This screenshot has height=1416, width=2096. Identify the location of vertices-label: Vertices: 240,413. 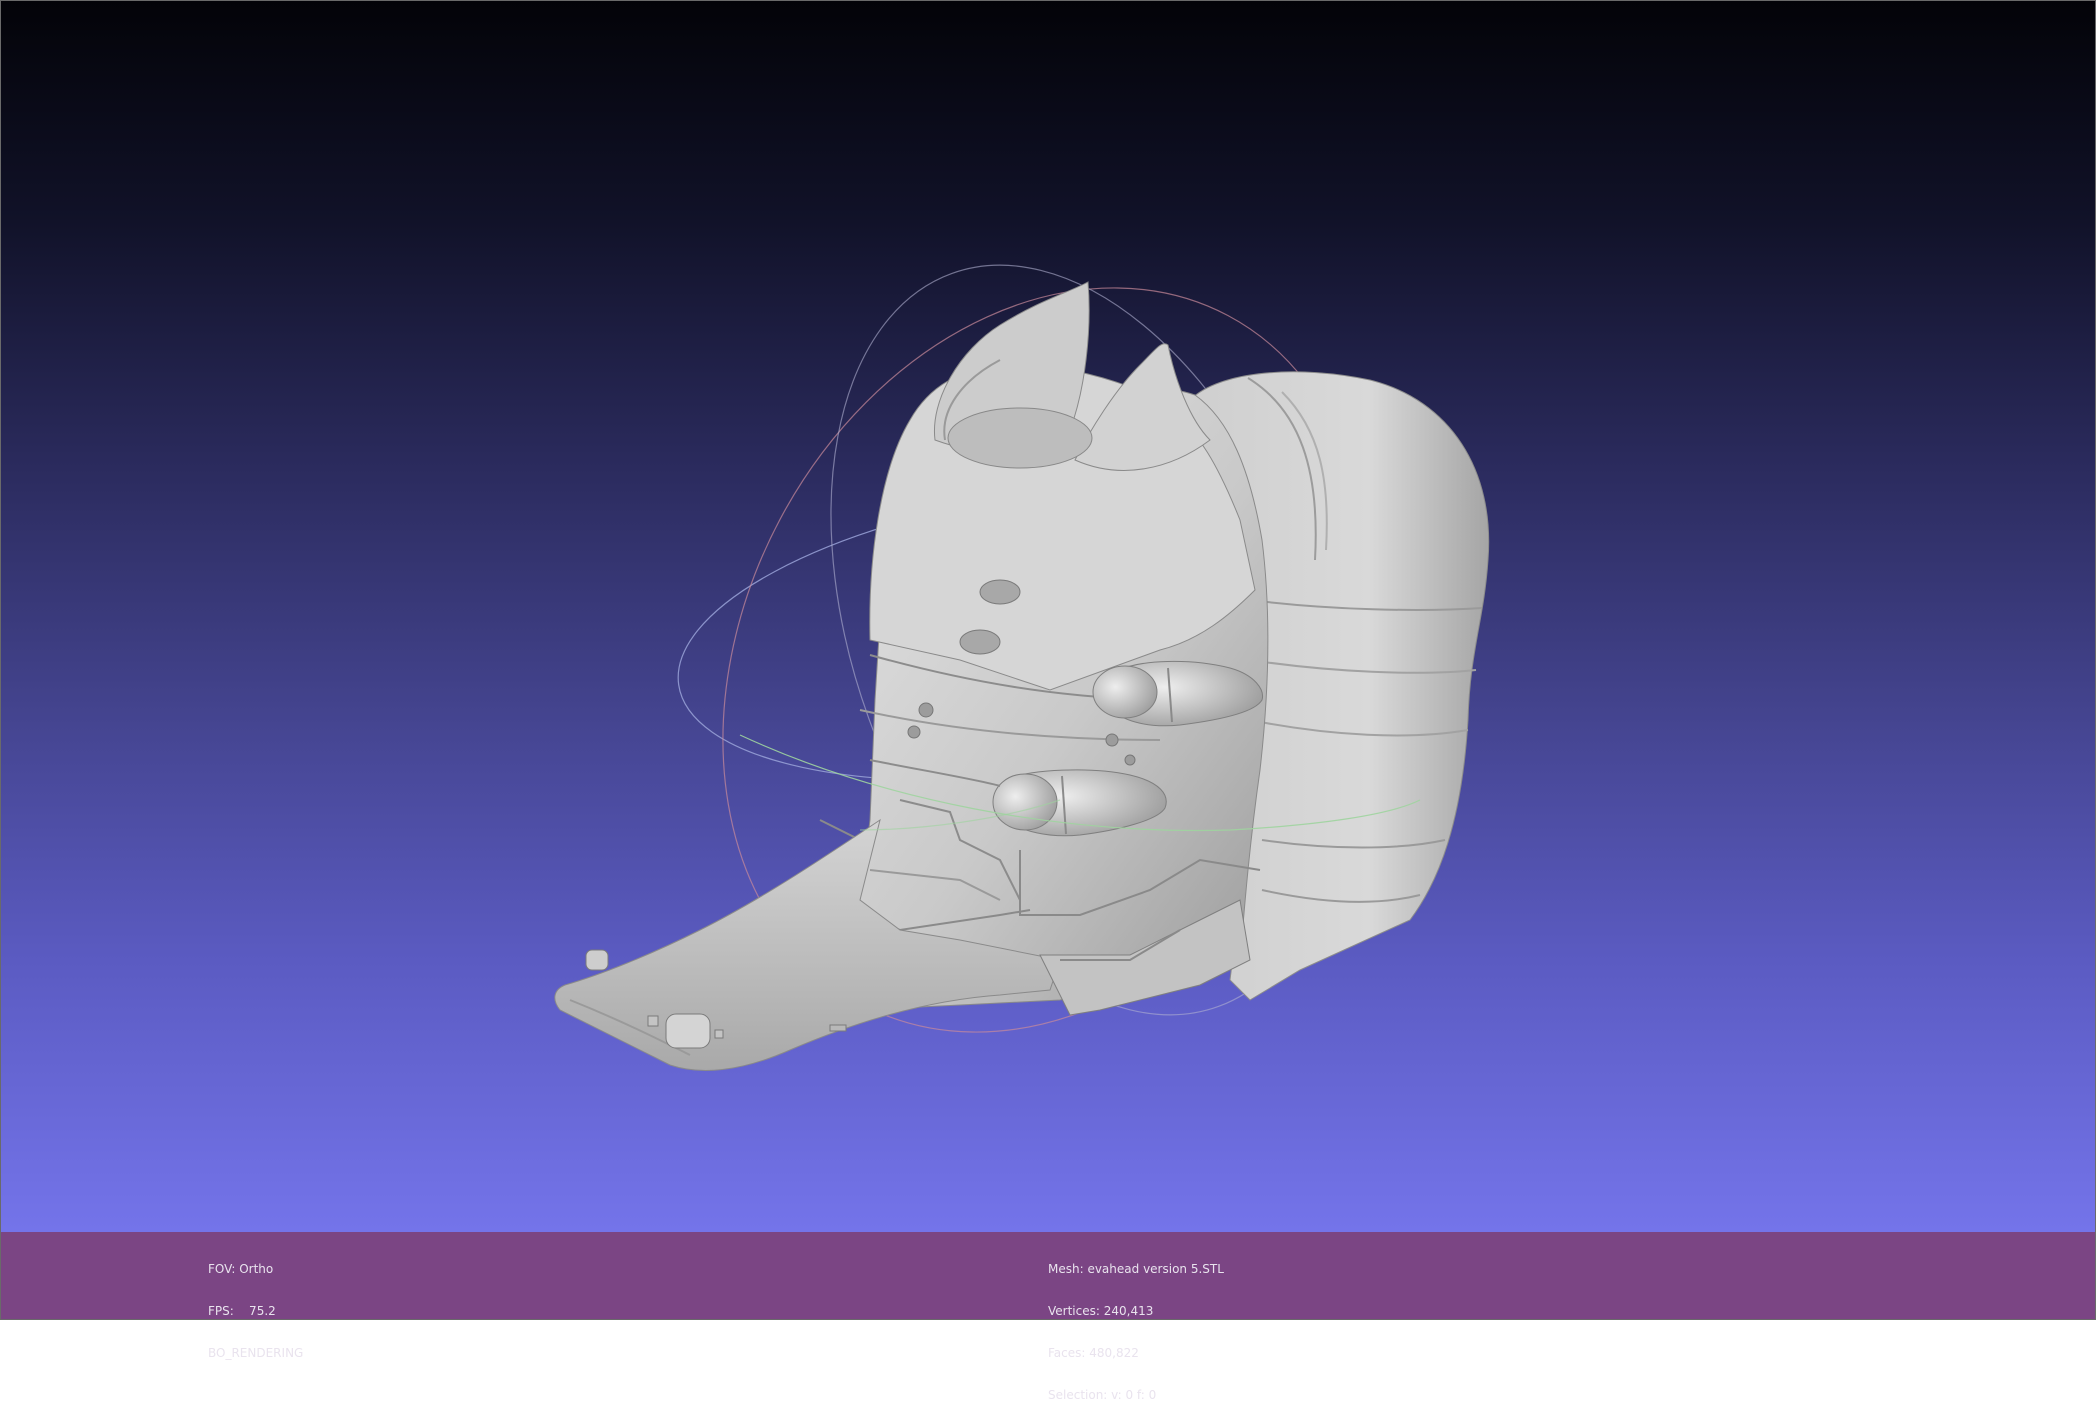
(1101, 1311).